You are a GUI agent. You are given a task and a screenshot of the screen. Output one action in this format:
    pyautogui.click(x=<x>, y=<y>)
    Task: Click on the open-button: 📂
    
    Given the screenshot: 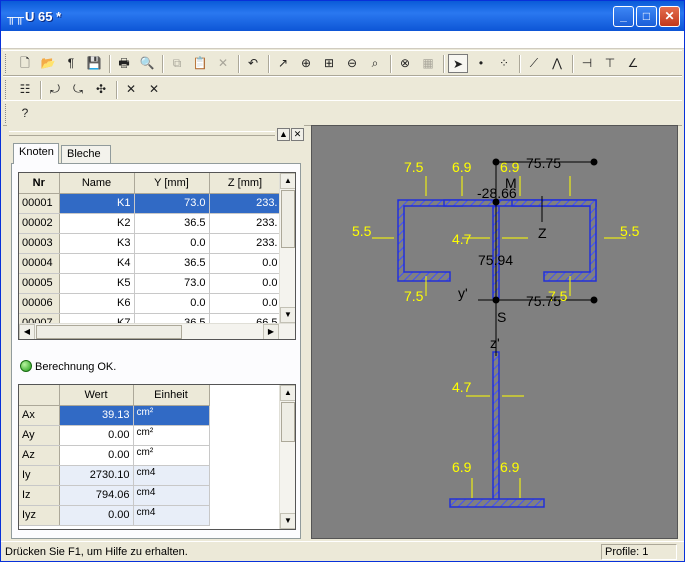 What is the action you would take?
    pyautogui.click(x=48, y=63)
    